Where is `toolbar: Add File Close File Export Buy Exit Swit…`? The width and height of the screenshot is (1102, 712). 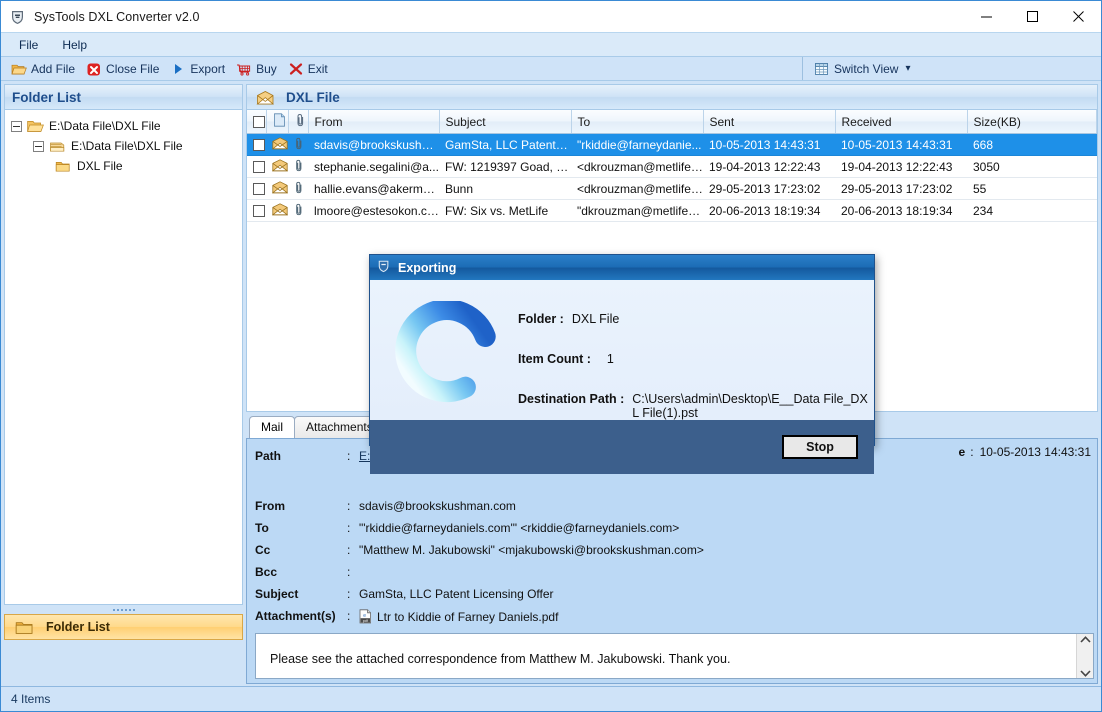 toolbar: Add File Close File Export Buy Exit Swit… is located at coordinates (551, 68).